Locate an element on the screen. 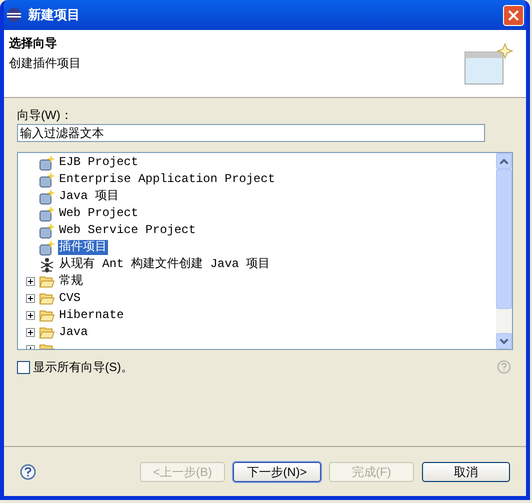 Image resolution: width=532 pixels, height=503 pixels. checkbox-label: 显示所有向导(S)。 is located at coordinates (83, 367).